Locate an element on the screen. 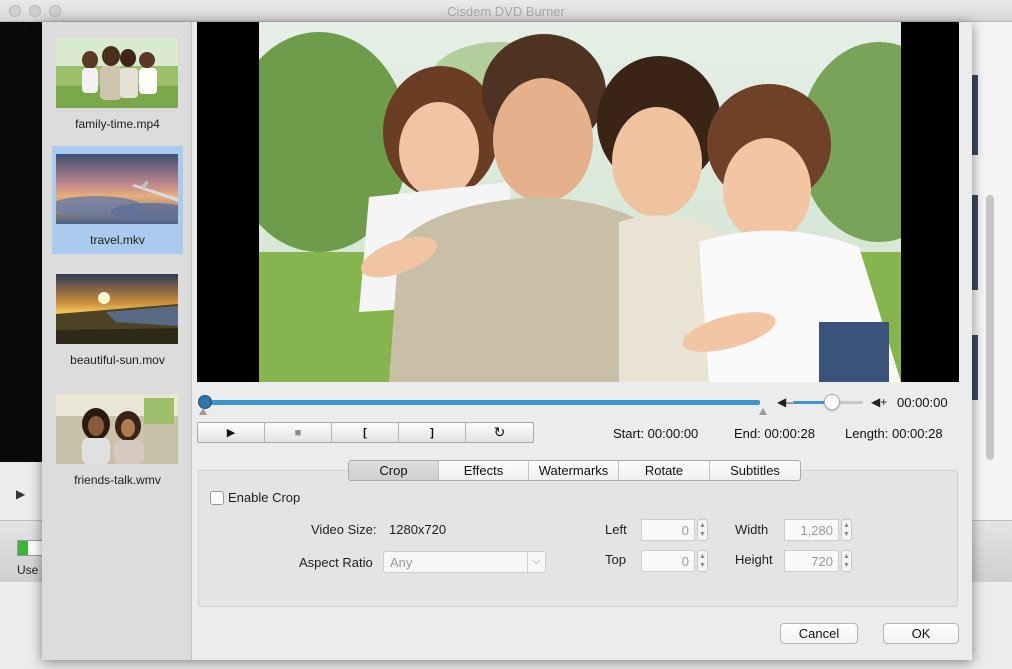 The height and width of the screenshot is (669, 1012). tab-crop: Crop is located at coordinates (394, 470).